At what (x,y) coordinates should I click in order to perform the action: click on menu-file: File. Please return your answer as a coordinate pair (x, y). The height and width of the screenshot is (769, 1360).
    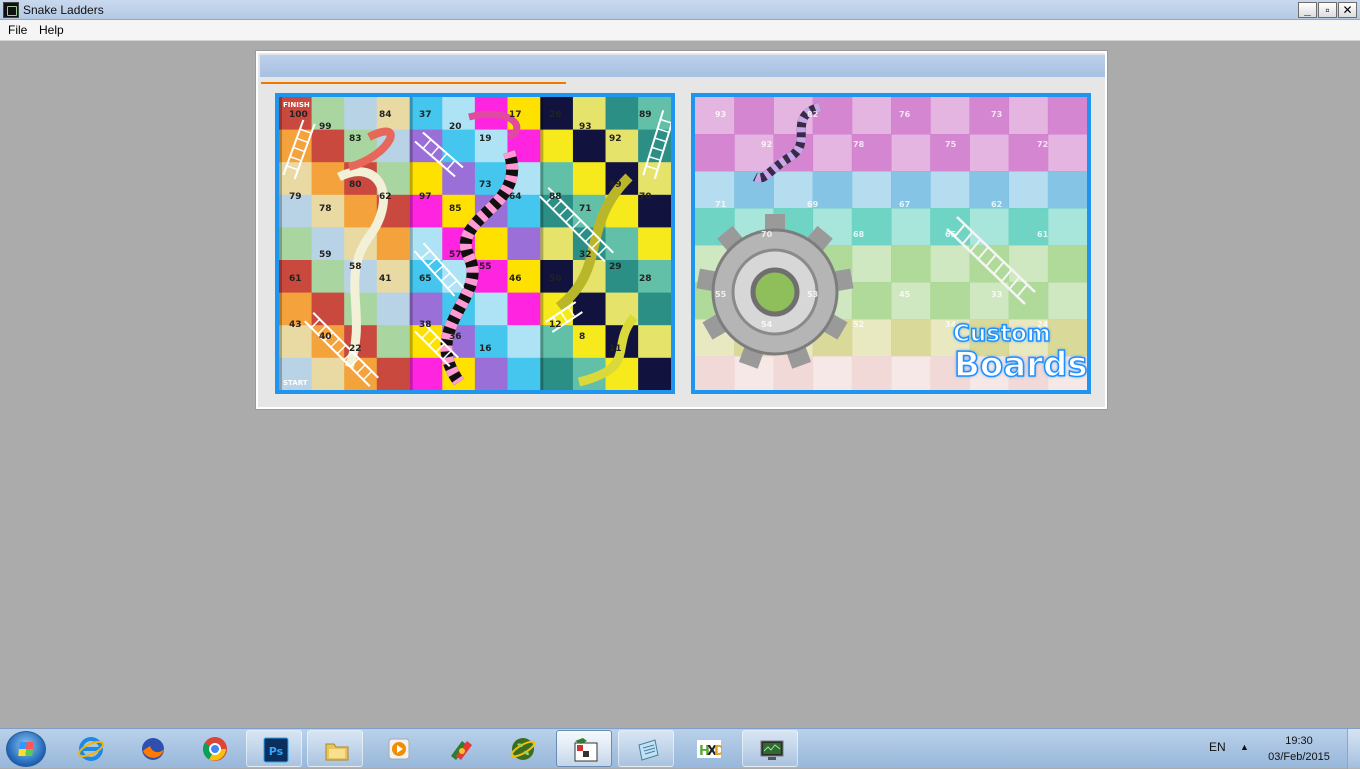
    Looking at the image, I should click on (17, 30).